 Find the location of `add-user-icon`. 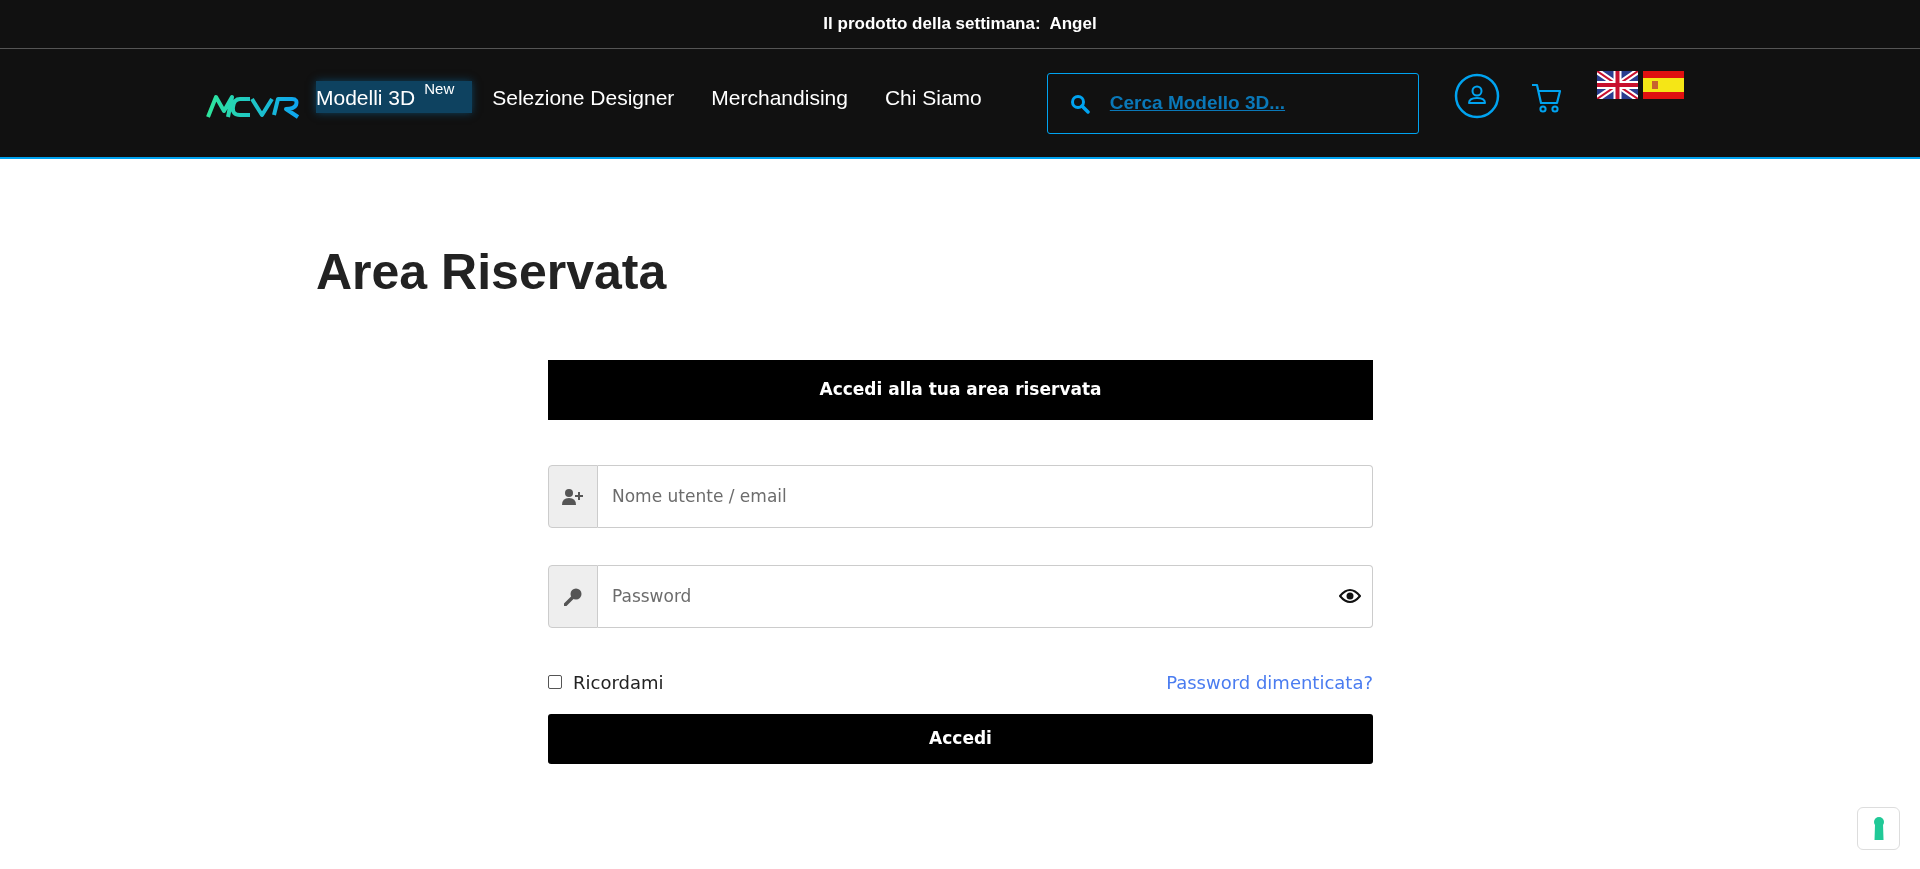

add-user-icon is located at coordinates (573, 496).